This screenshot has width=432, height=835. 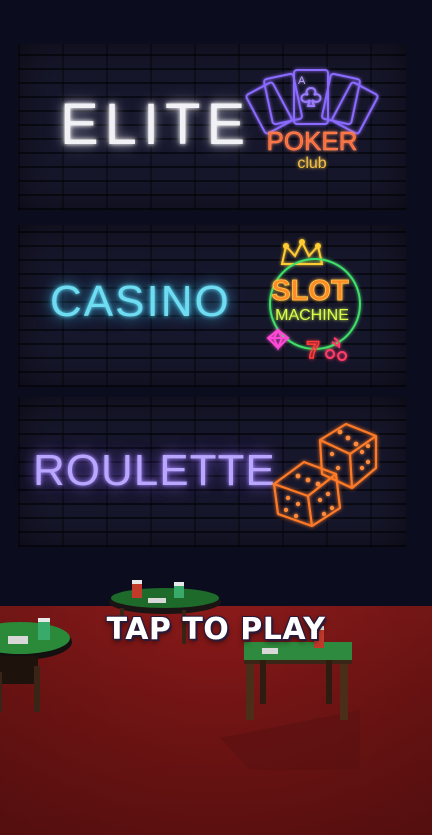 What do you see at coordinates (302, 81) in the screenshot?
I see `poker-card-letter: A` at bounding box center [302, 81].